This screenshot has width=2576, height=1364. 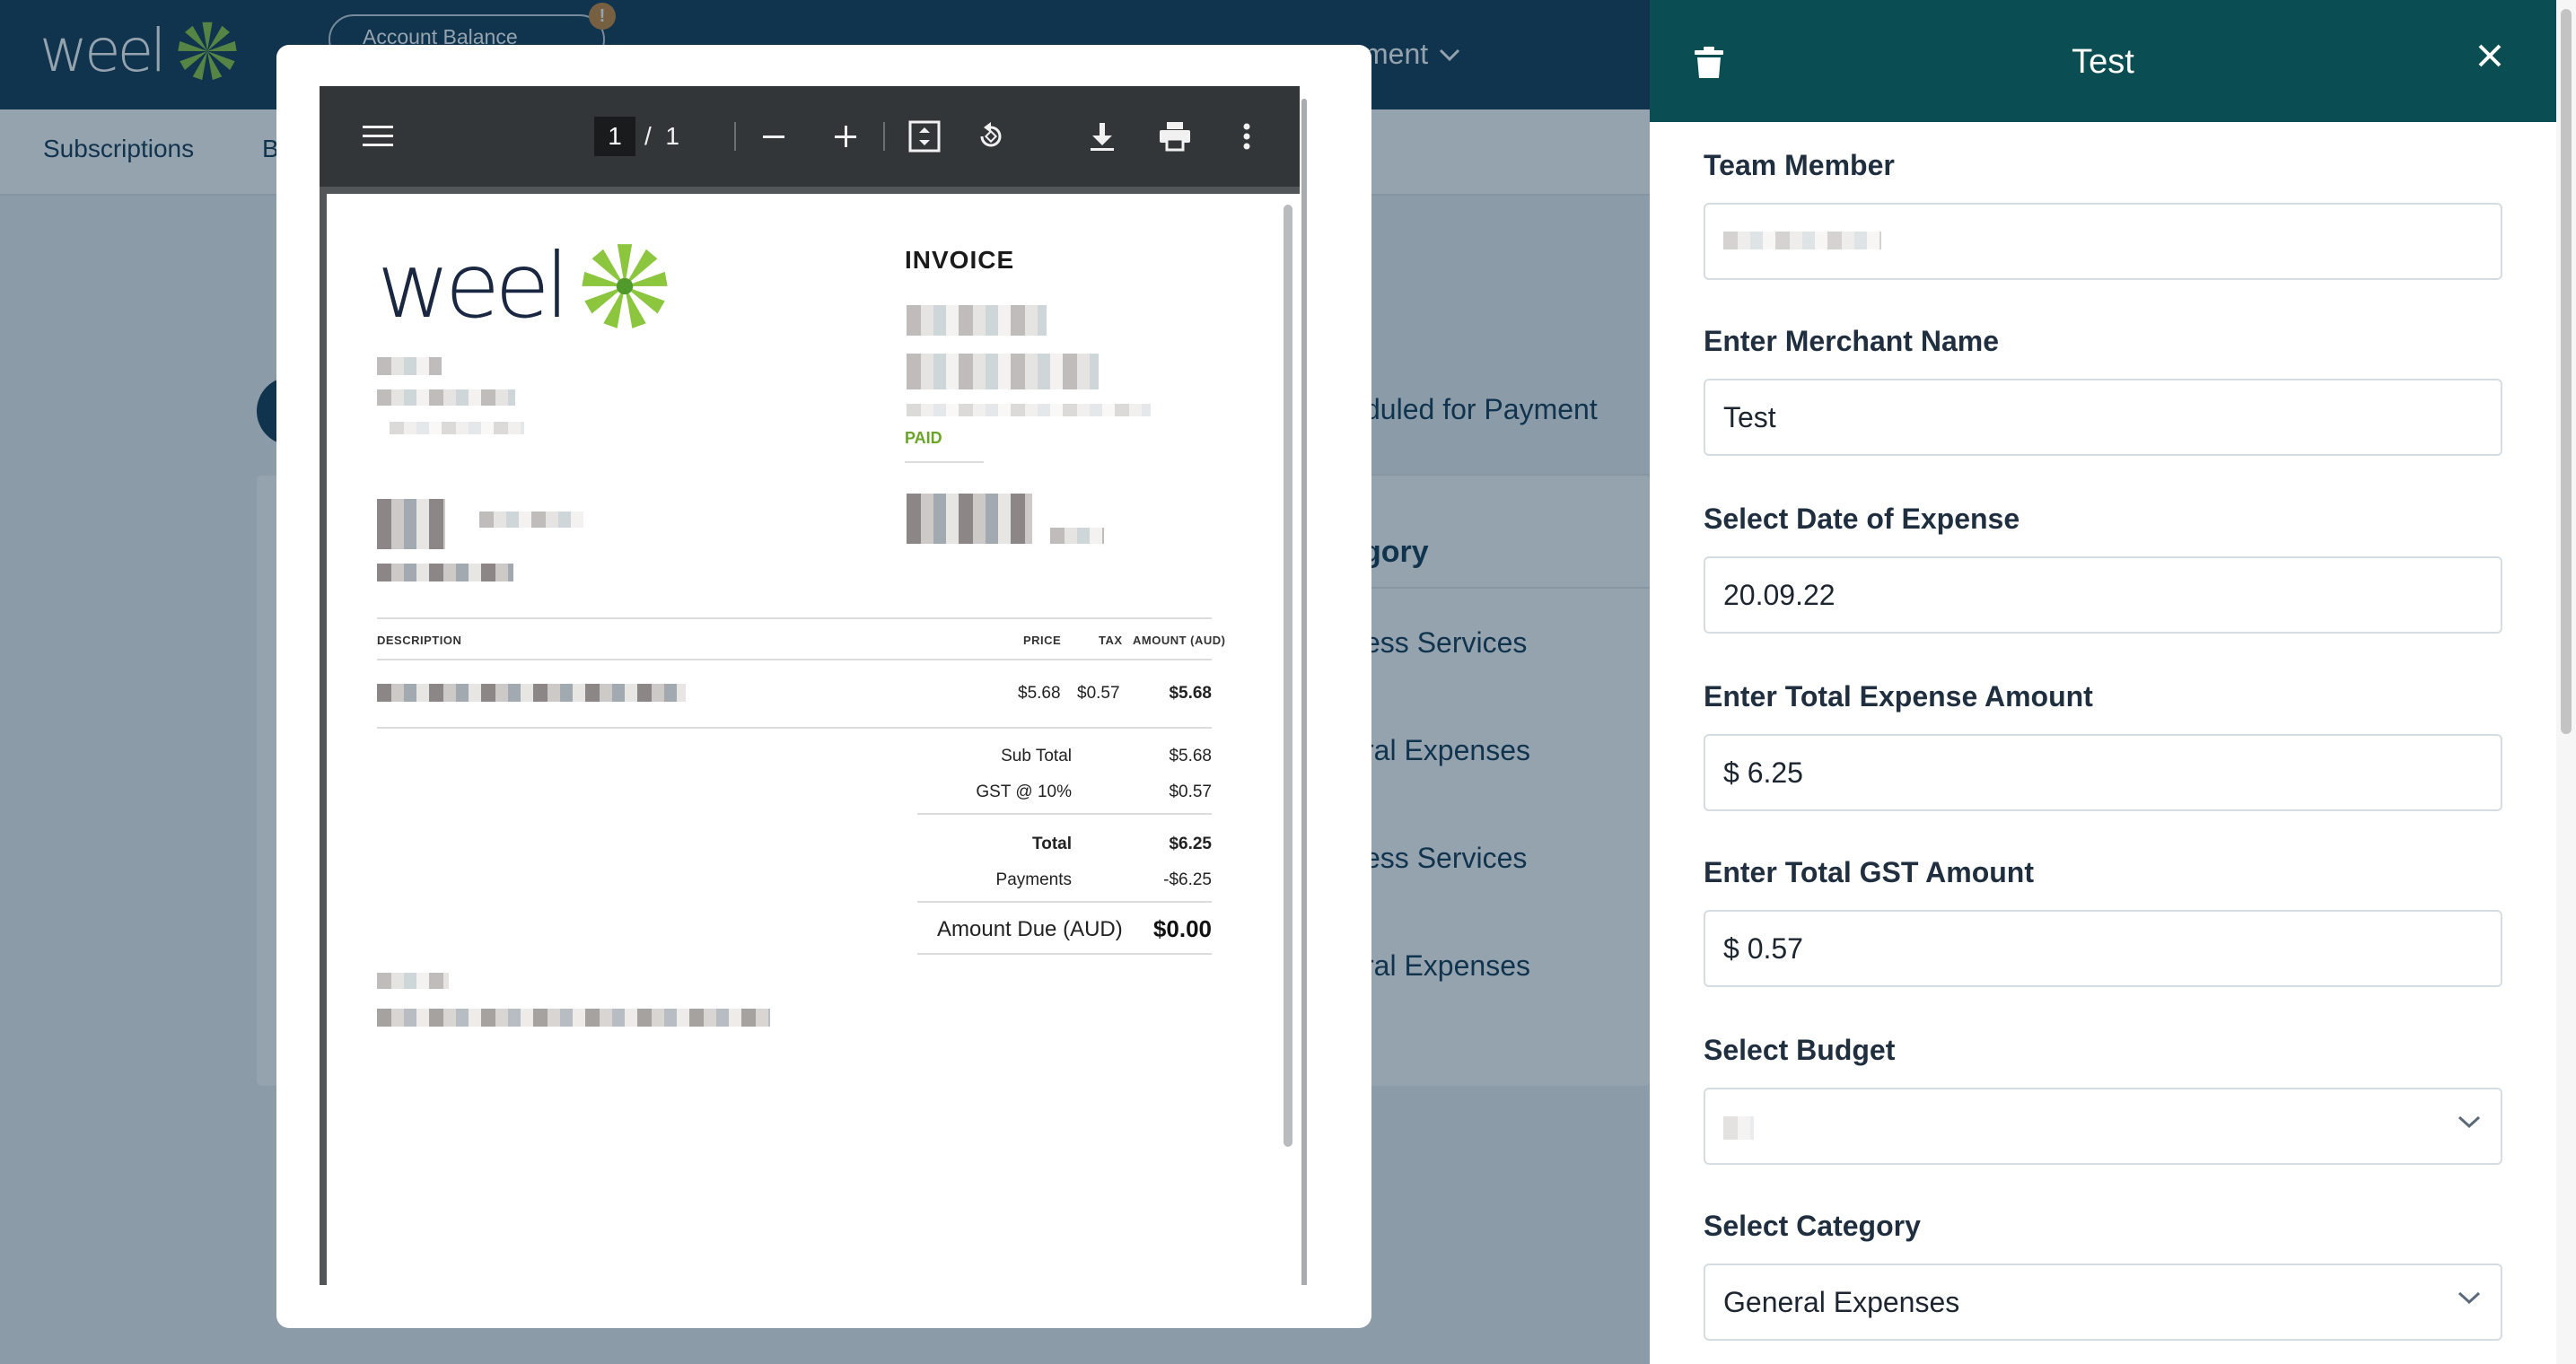 I want to click on page-number-input: 1, so click(x=614, y=136).